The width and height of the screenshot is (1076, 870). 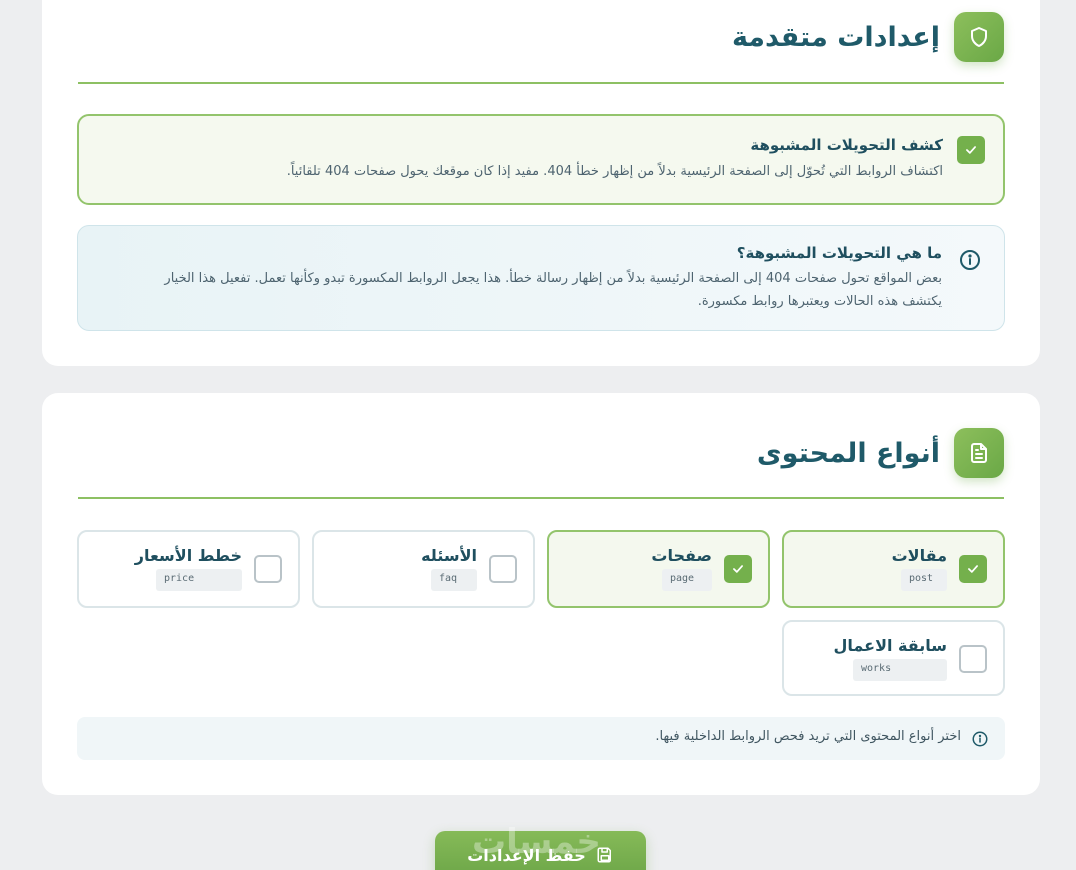 I want to click on shield-icon, so click(x=979, y=37).